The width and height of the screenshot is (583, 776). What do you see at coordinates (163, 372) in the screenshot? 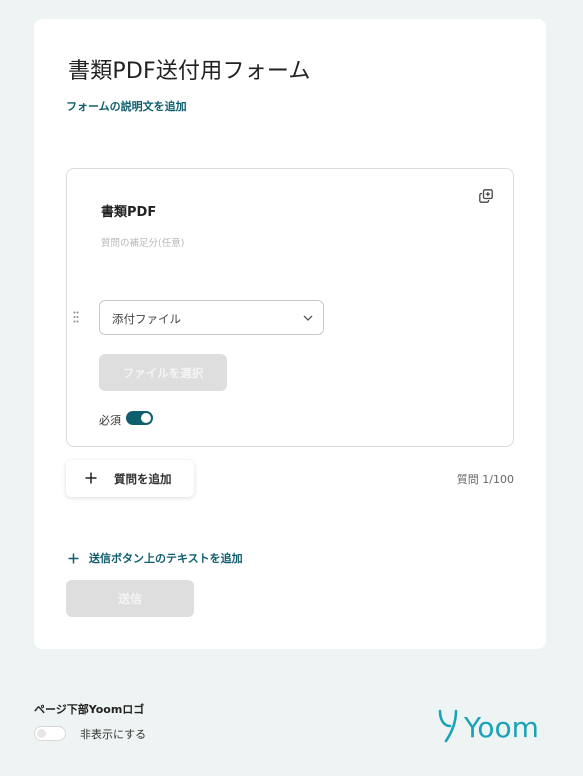
I see `choose-file-button: ファイルを選択` at bounding box center [163, 372].